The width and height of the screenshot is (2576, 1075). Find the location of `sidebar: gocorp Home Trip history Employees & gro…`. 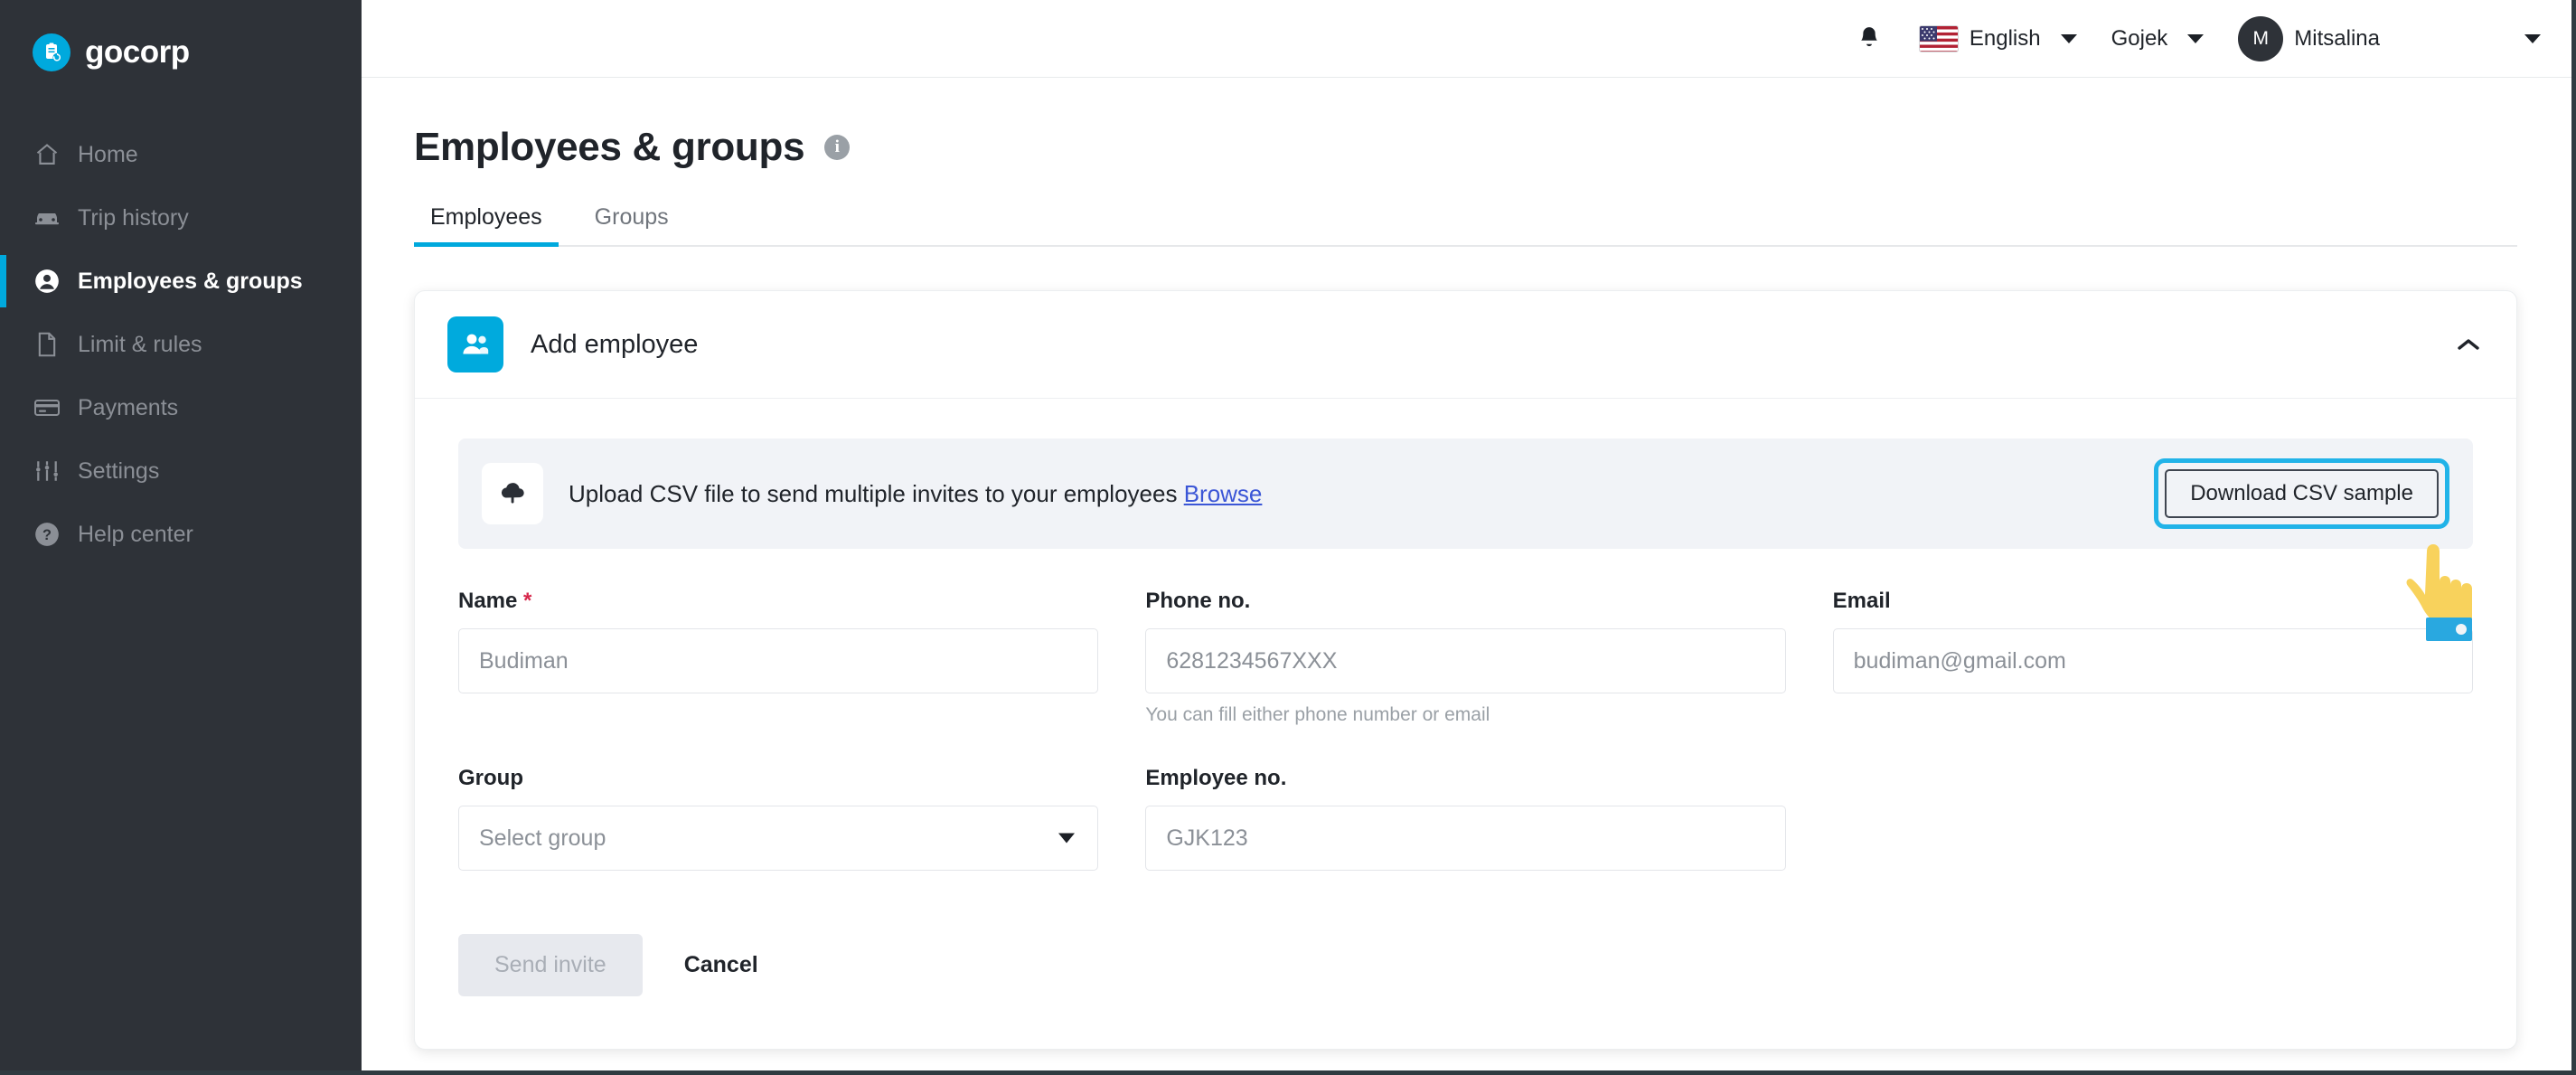

sidebar: gocorp Home Trip history Employees & gro… is located at coordinates (181, 535).